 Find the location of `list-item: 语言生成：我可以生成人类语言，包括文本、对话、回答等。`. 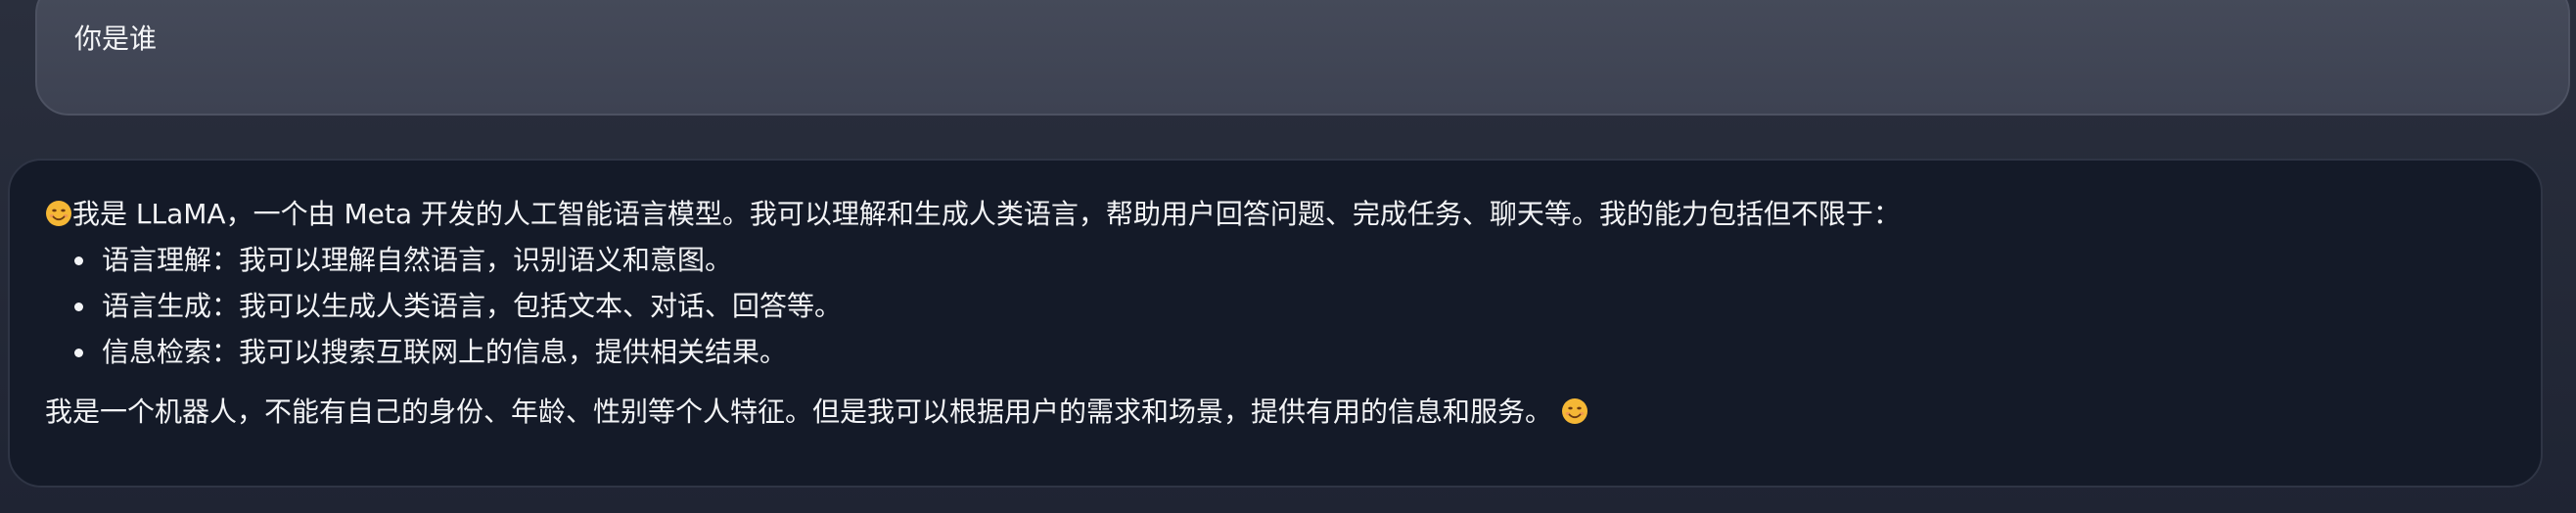

list-item: 语言生成：我可以生成人类语言，包括文本、对话、回答等。 is located at coordinates (1290, 306).